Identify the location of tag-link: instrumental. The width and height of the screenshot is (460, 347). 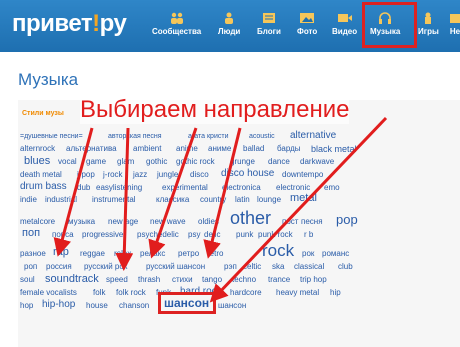
(114, 200).